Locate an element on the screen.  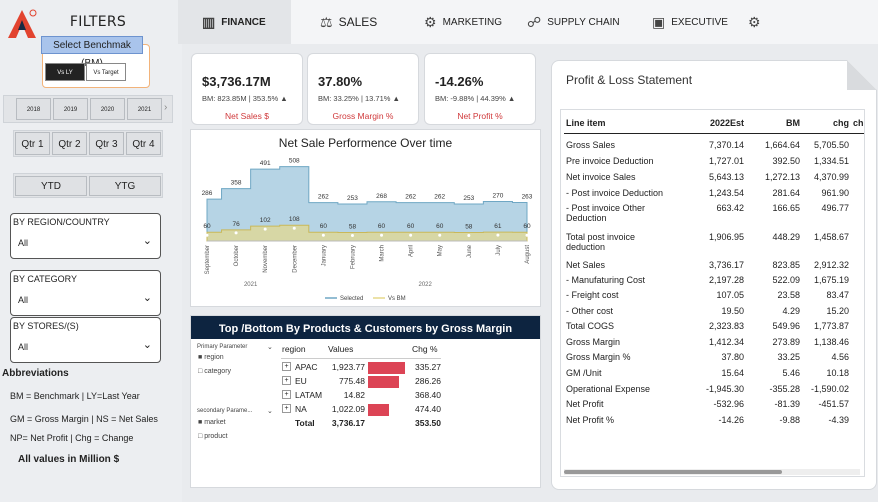
tab-marketing: ⚙ MARKETING is located at coordinates (463, 22).